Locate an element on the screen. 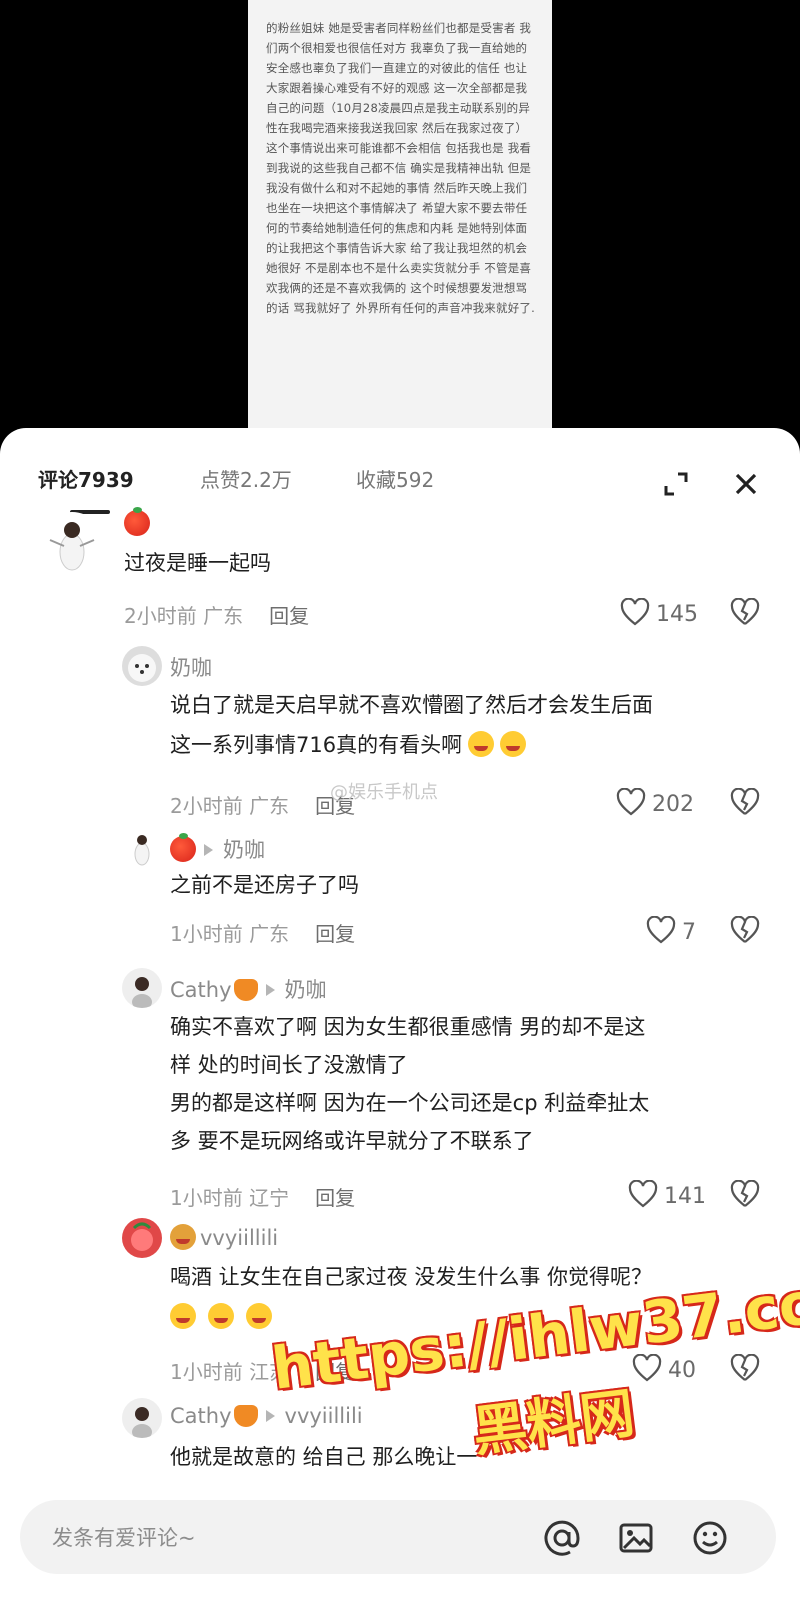 The image size is (800, 1610). comment-text-span: 这一系列事情716真的有看头啊 is located at coordinates (316, 745).